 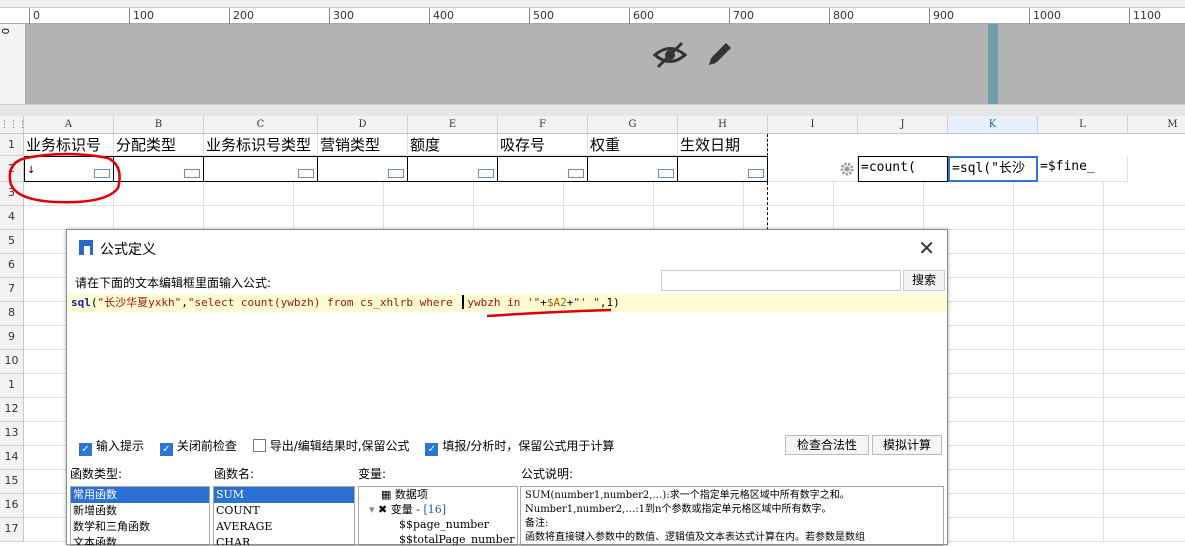 I want to click on header-cell-e1: 额度, so click(x=453, y=145).